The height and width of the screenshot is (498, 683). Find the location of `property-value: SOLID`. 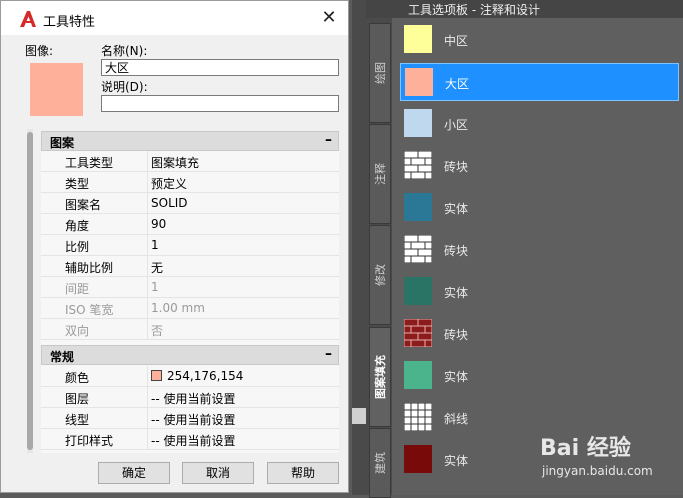

property-value: SOLID is located at coordinates (169, 203).